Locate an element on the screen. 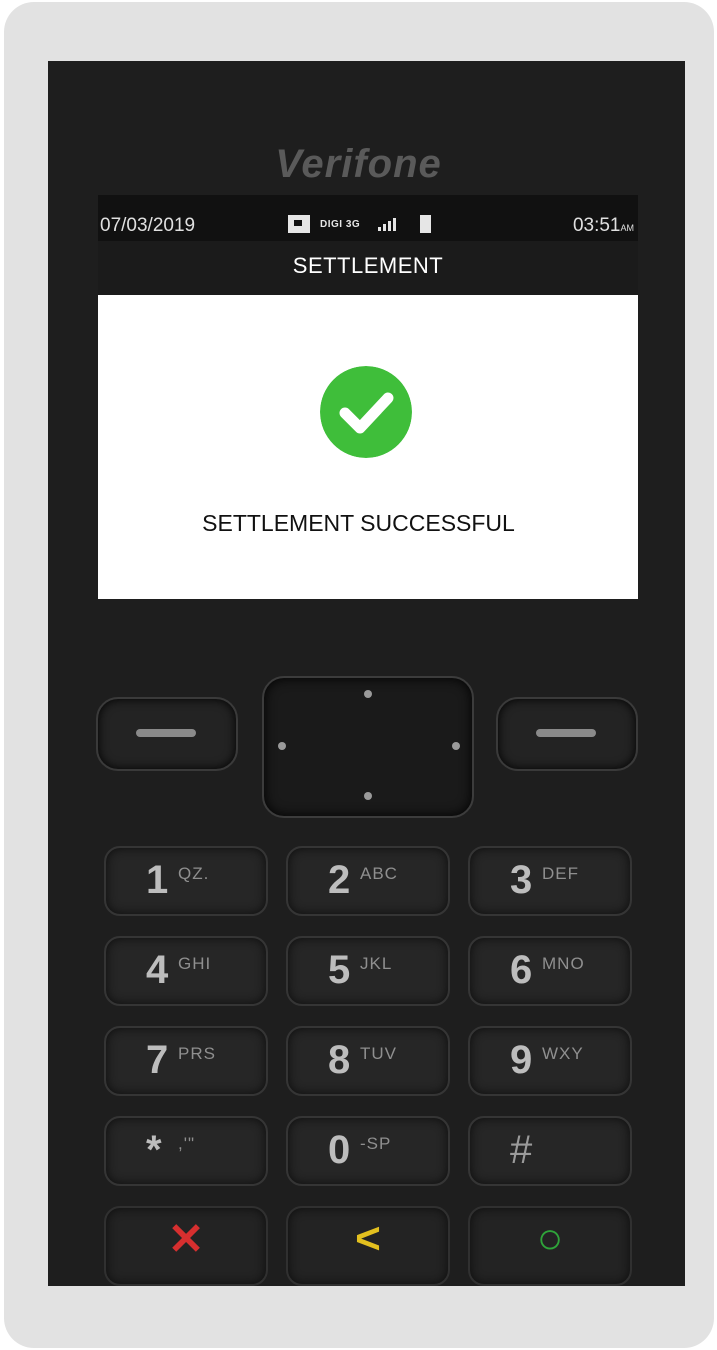 This screenshot has width=717, height=1350. backspace-arrow-icon: < is located at coordinates (368, 1238).